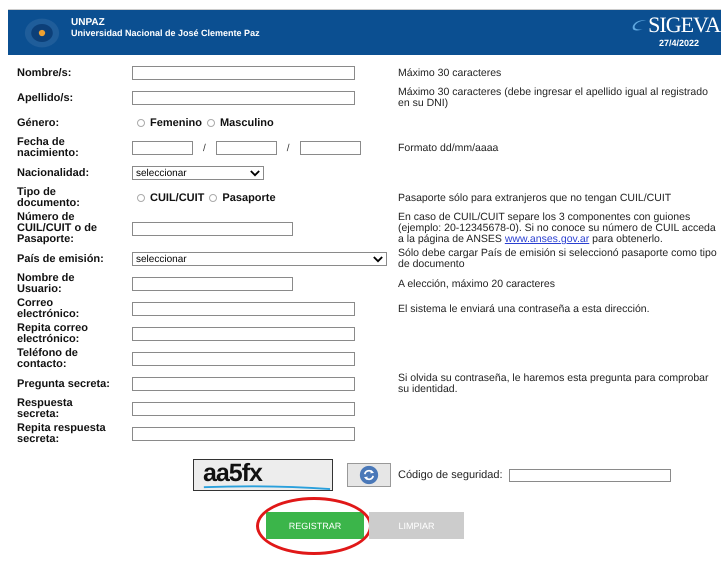 The height and width of the screenshot is (574, 721). I want to click on help-text: El sistema le enviará una contraseña a esta dirección., so click(524, 309).